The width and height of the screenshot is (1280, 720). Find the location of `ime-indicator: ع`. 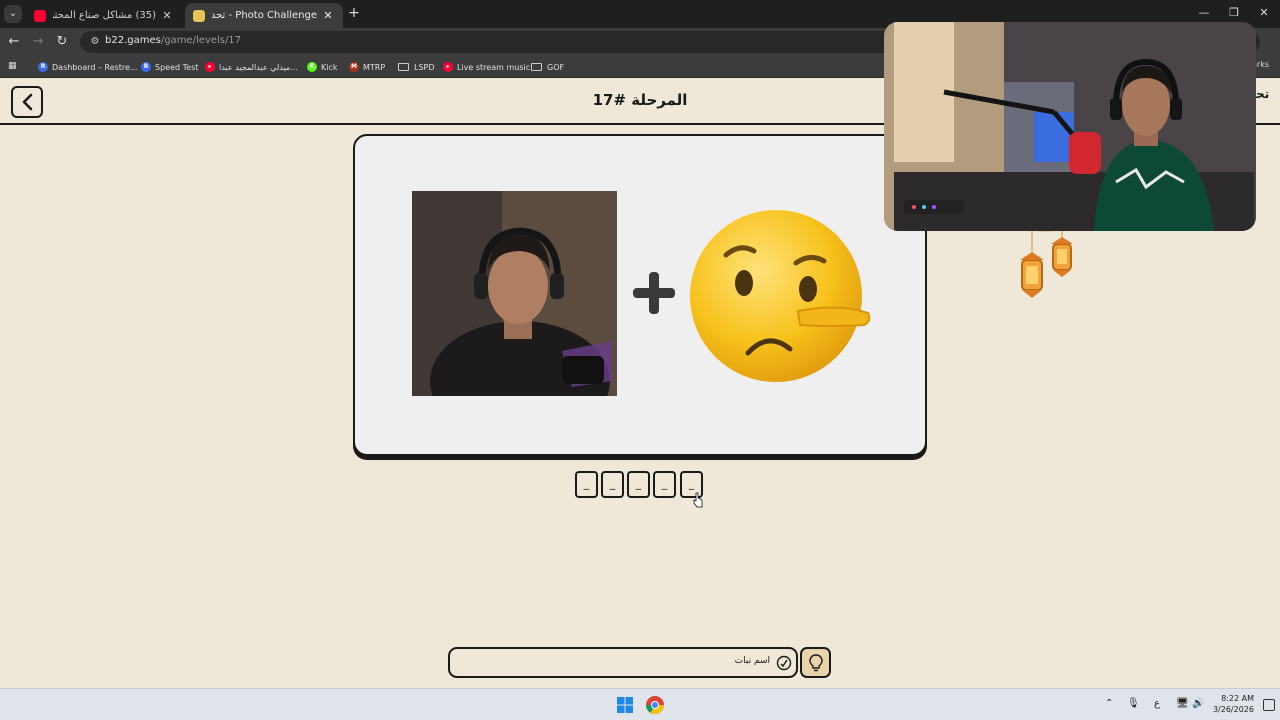

ime-indicator: ع is located at coordinates (1157, 703).